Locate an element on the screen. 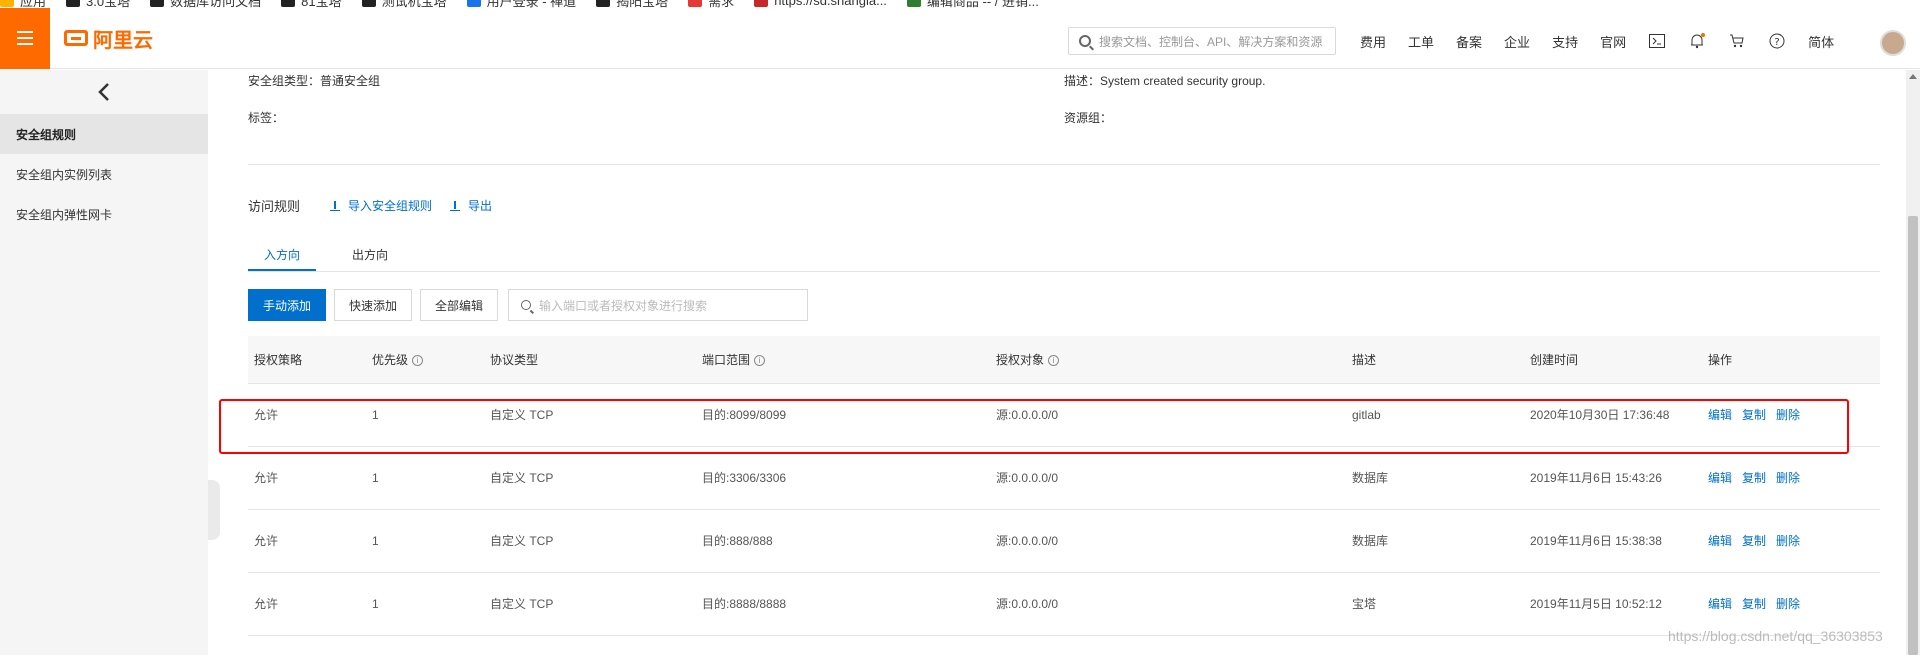 The height and width of the screenshot is (655, 1920). sg-tags-label: 标签： is located at coordinates (266, 118).